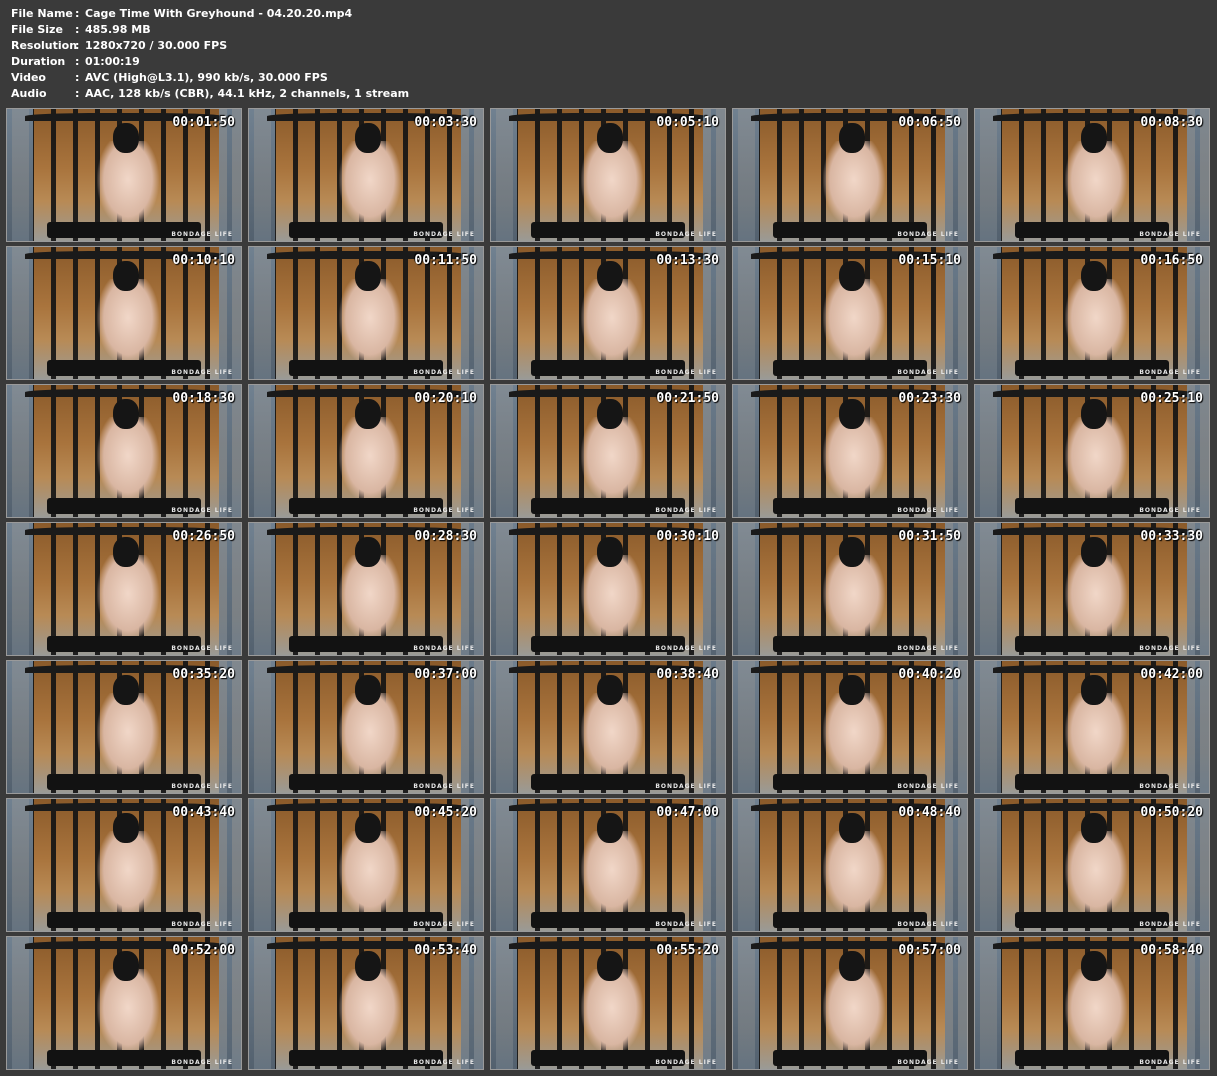 This screenshot has height=1076, width=1217. Describe the element at coordinates (445, 536) in the screenshot. I see `timestamp-label: 00:28:30` at that location.